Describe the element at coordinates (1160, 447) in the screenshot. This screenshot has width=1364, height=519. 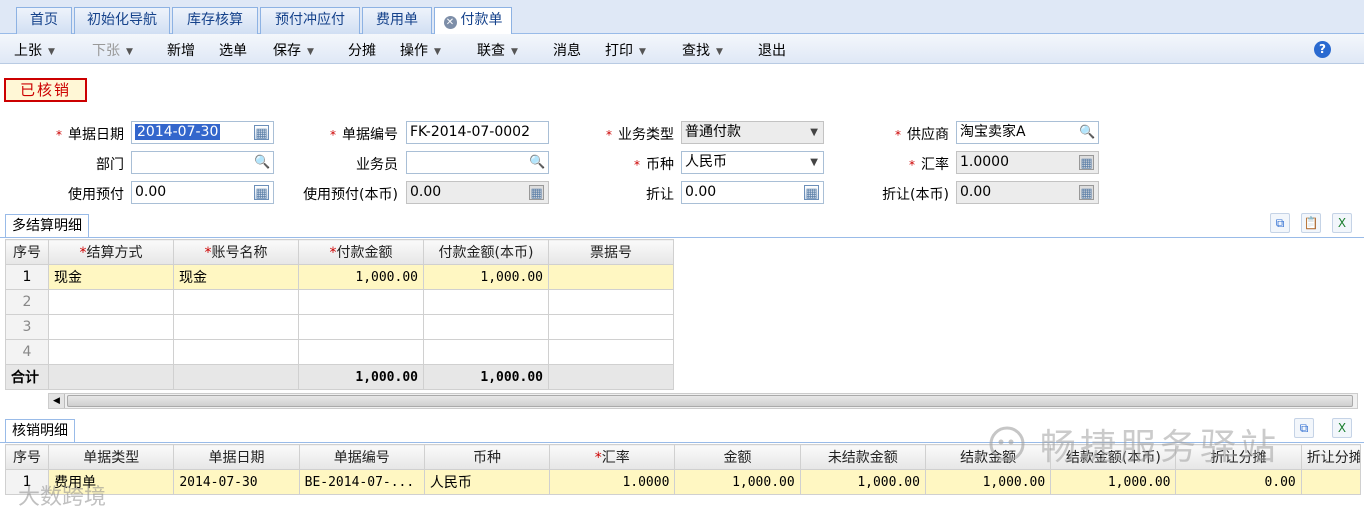
I see `watermark-text: 畅捷服务驿站` at that location.